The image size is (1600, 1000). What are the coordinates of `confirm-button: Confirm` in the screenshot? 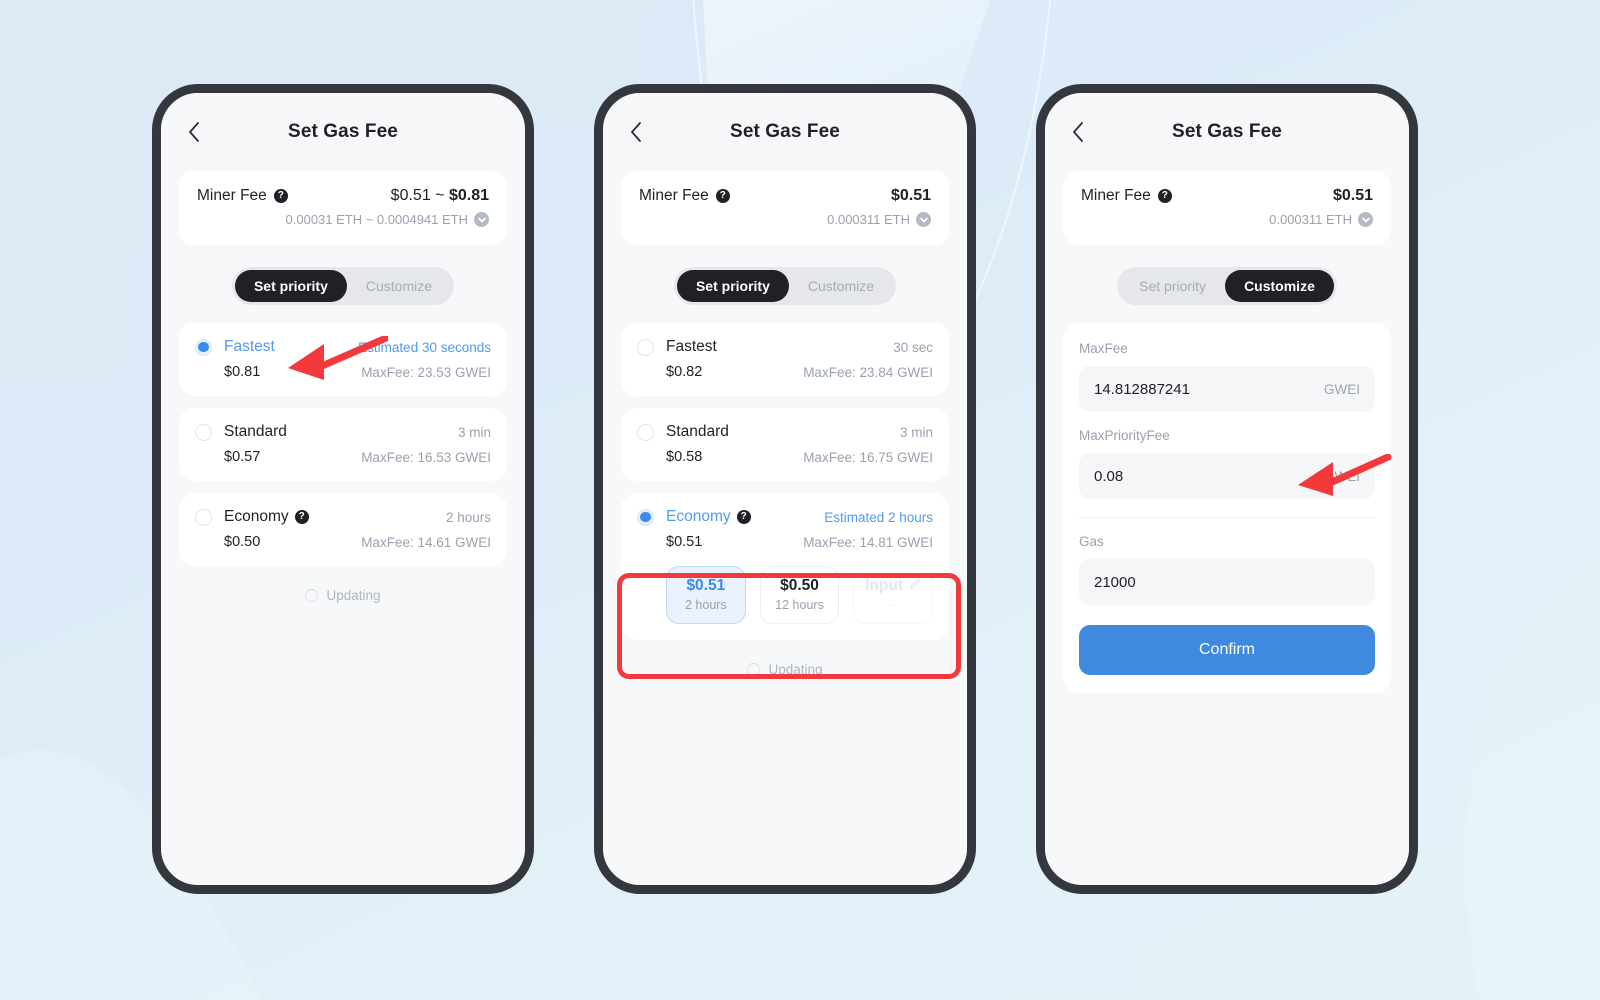 It's located at (1227, 650).